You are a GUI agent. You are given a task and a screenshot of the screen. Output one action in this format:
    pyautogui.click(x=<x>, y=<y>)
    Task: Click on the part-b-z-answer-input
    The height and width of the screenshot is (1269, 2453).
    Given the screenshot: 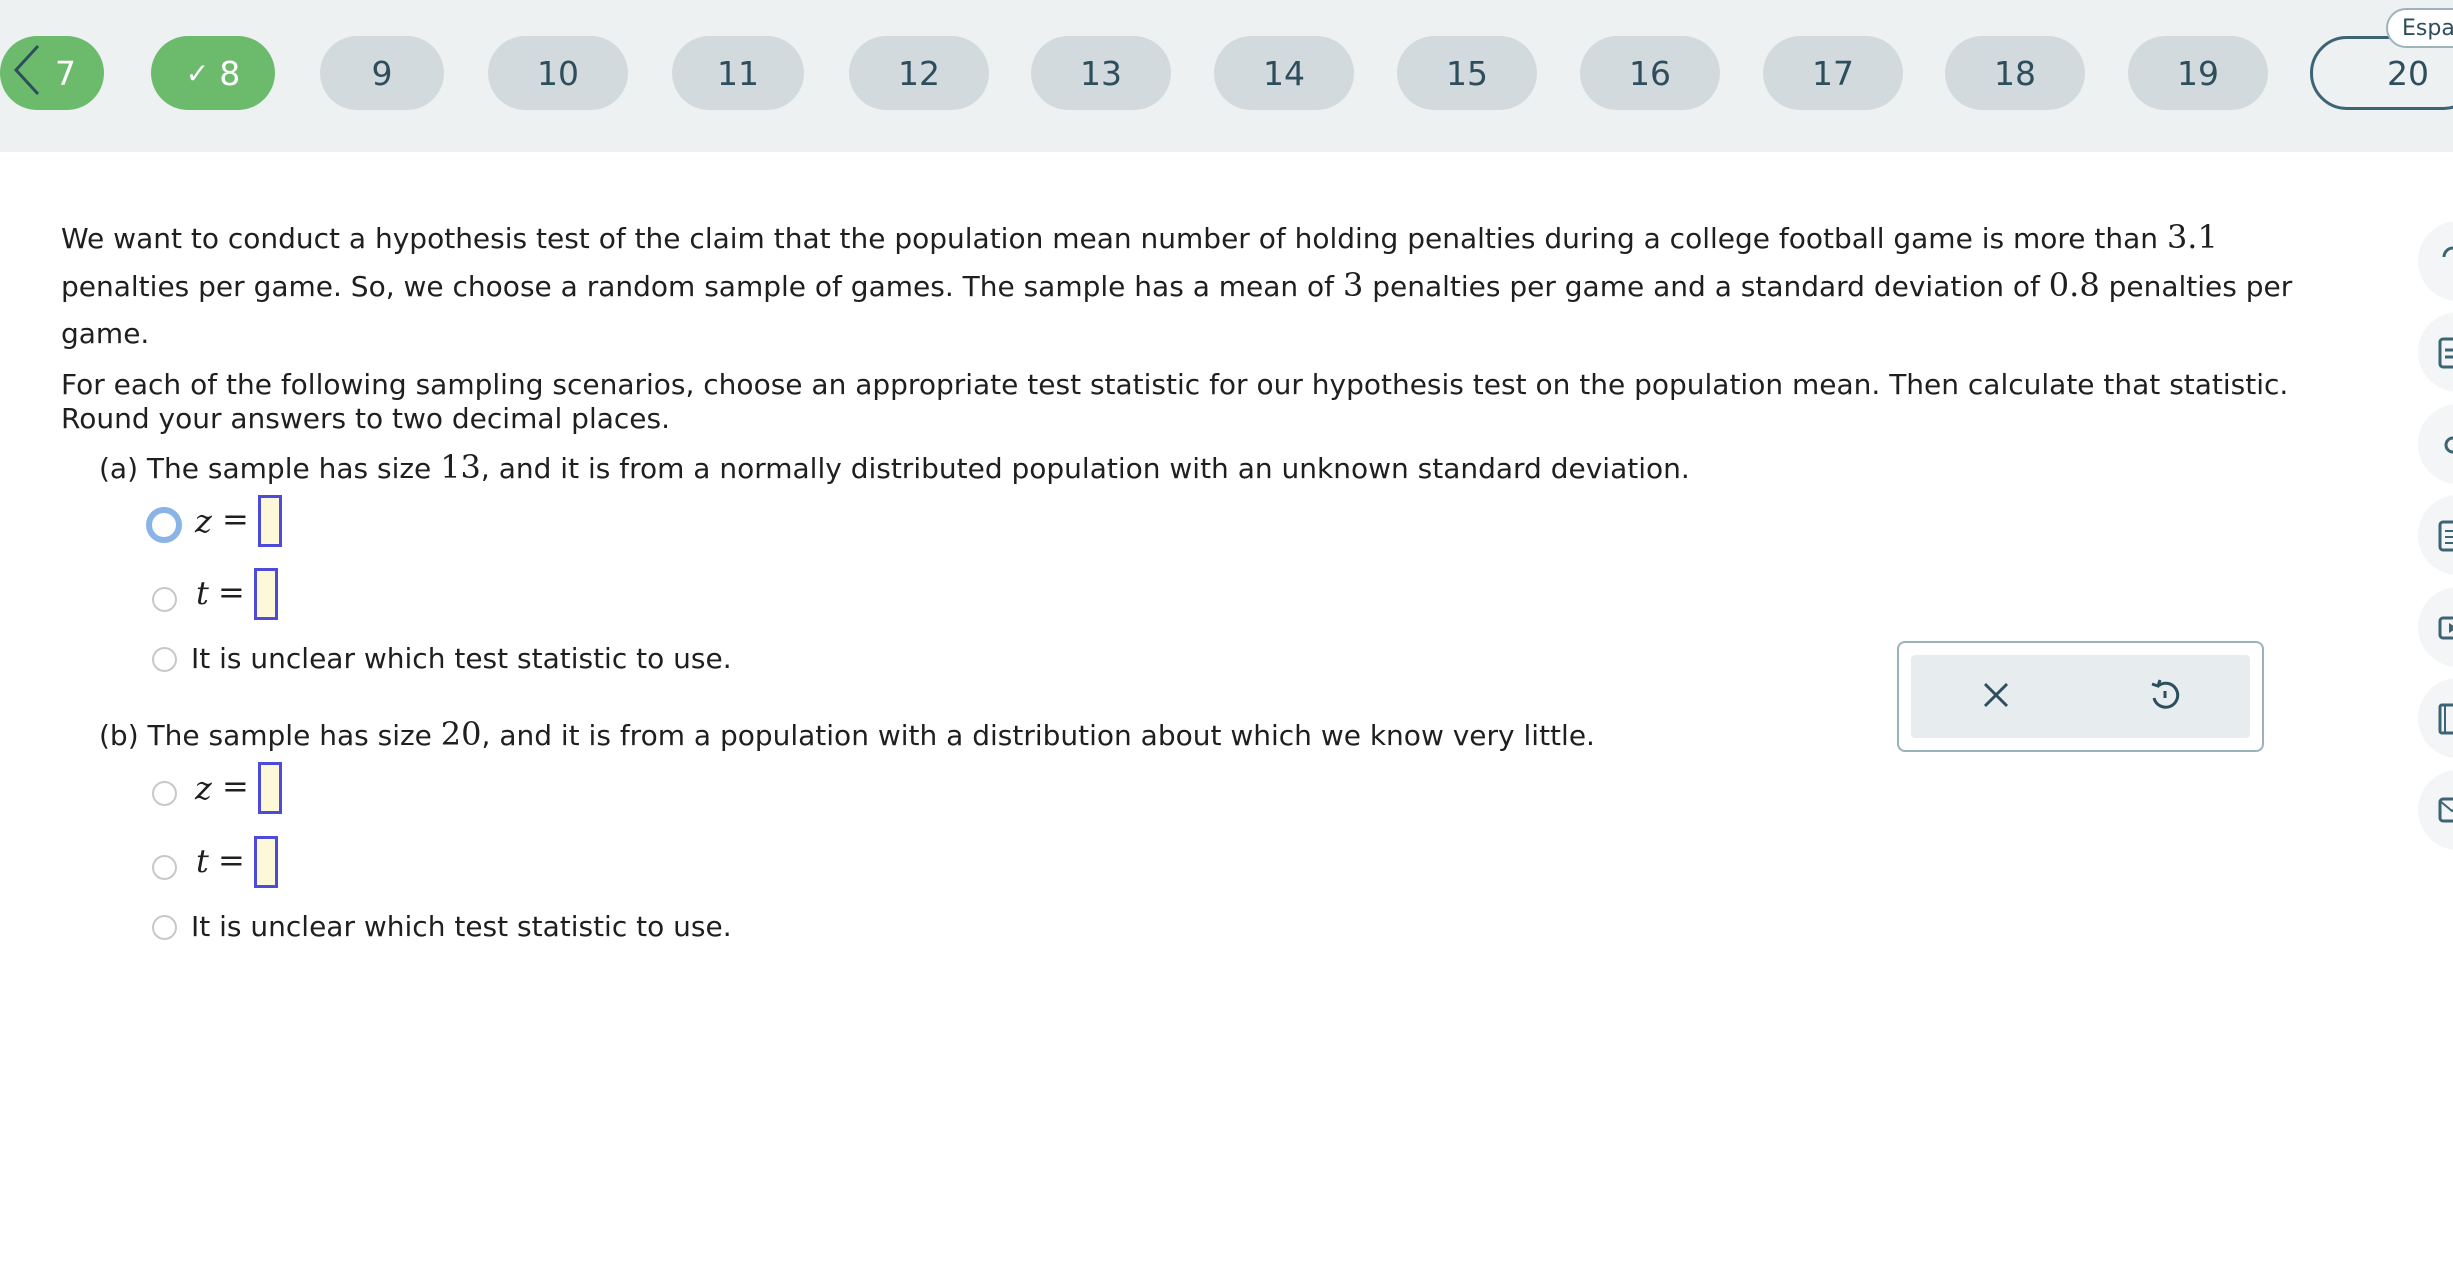 What is the action you would take?
    pyautogui.click(x=270, y=788)
    